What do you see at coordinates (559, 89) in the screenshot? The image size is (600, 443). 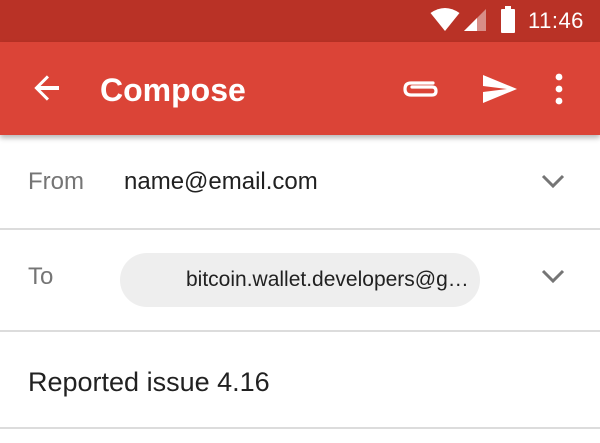 I see `more-vert-icon` at bounding box center [559, 89].